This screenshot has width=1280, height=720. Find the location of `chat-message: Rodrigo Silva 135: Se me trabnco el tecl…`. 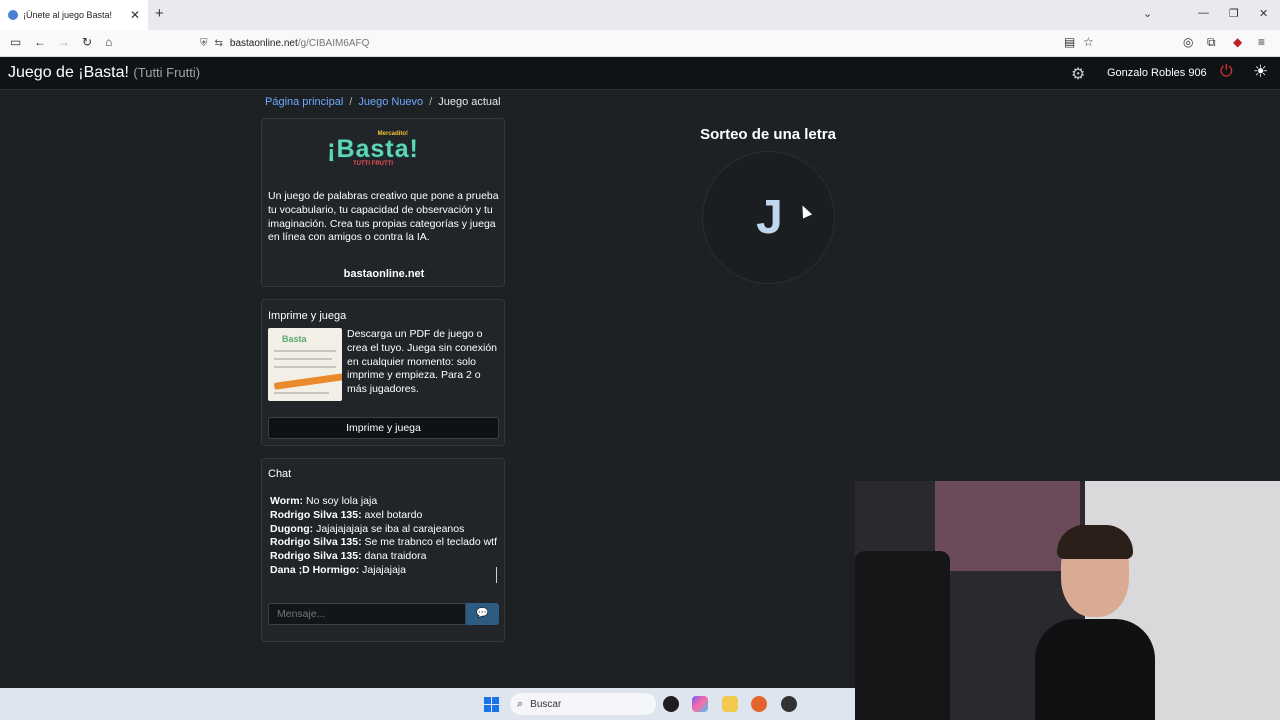

chat-message: Rodrigo Silva 135: Se me trabnco el tecl… is located at coordinates (384, 542).